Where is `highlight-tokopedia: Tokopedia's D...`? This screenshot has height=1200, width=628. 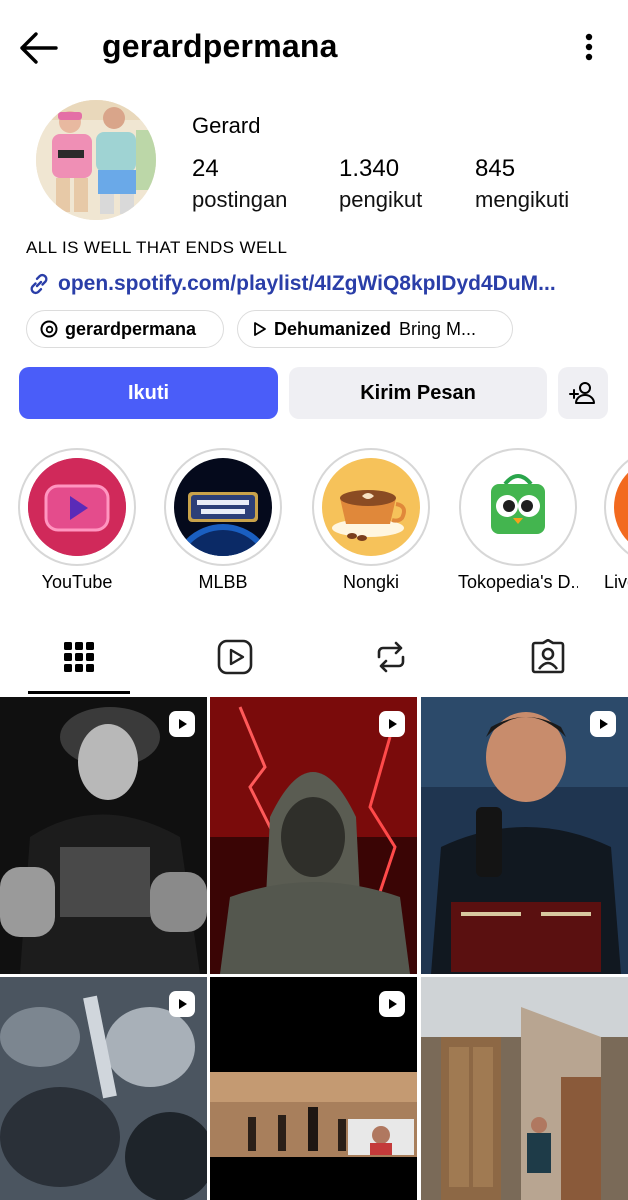
highlight-tokopedia: Tokopedia's D... is located at coordinates (518, 520).